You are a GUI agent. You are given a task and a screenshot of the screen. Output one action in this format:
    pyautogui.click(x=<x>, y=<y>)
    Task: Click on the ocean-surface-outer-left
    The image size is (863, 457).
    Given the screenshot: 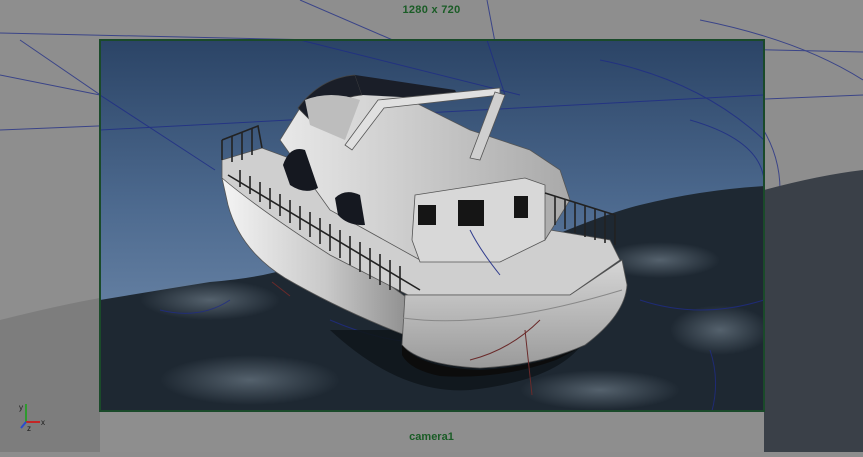 What is the action you would take?
    pyautogui.click(x=50, y=375)
    